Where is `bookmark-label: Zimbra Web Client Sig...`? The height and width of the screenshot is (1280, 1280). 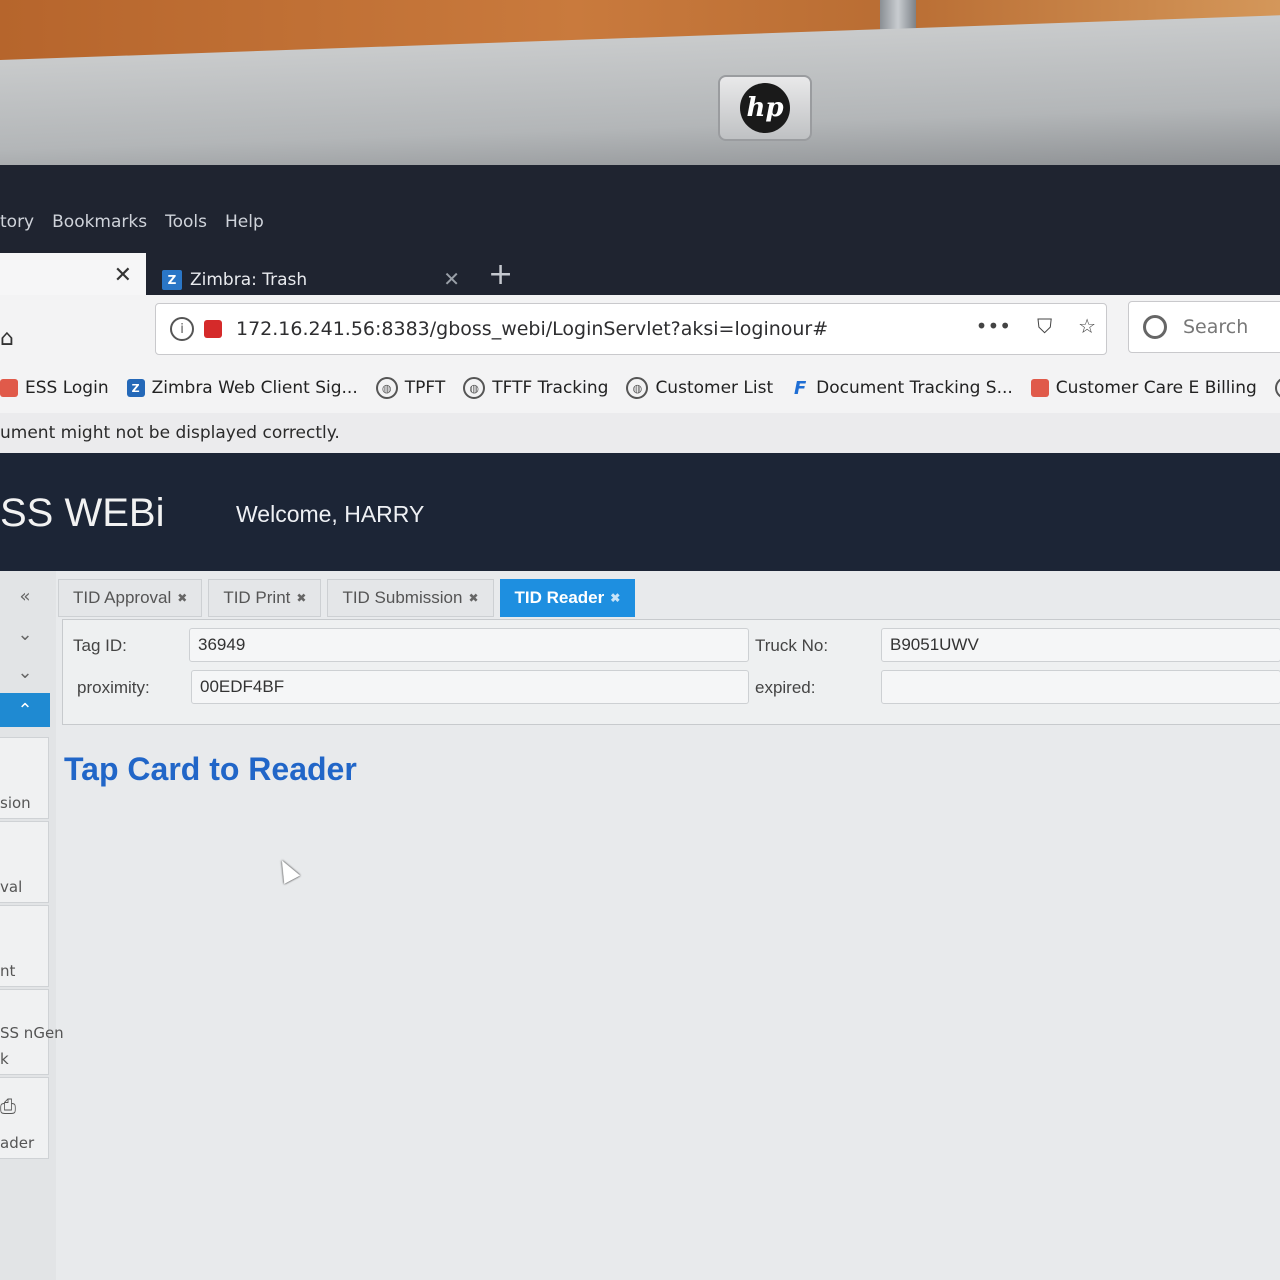 bookmark-label: Zimbra Web Client Sig... is located at coordinates (254, 388).